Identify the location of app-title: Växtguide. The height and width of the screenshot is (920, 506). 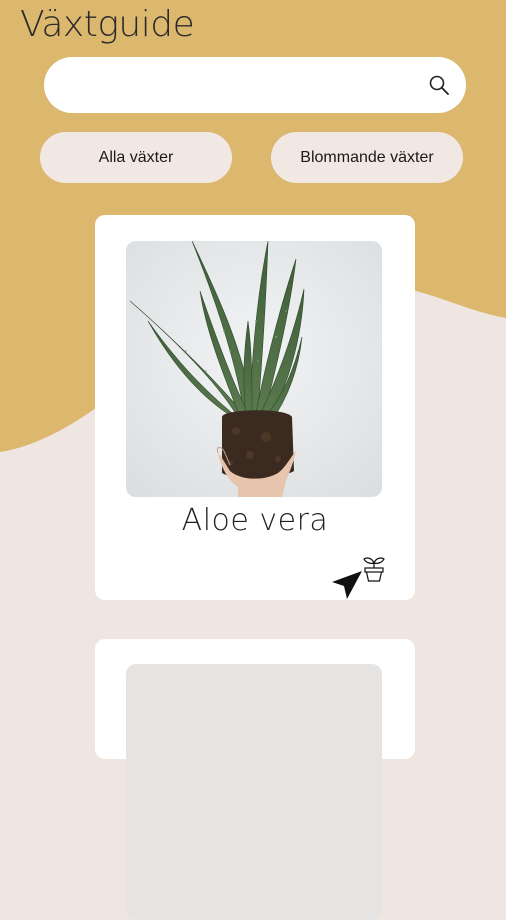
(107, 24).